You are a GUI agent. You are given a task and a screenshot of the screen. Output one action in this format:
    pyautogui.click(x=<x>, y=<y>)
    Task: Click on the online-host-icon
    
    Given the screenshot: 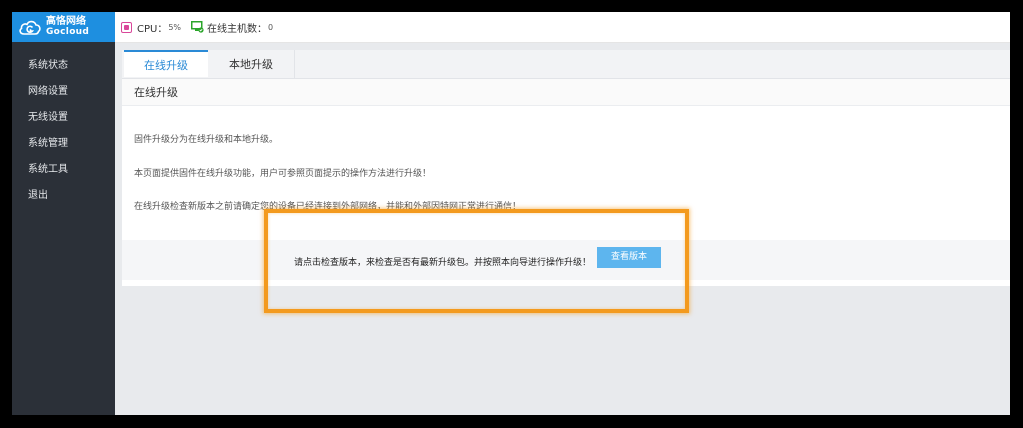 What is the action you would take?
    pyautogui.click(x=197, y=27)
    